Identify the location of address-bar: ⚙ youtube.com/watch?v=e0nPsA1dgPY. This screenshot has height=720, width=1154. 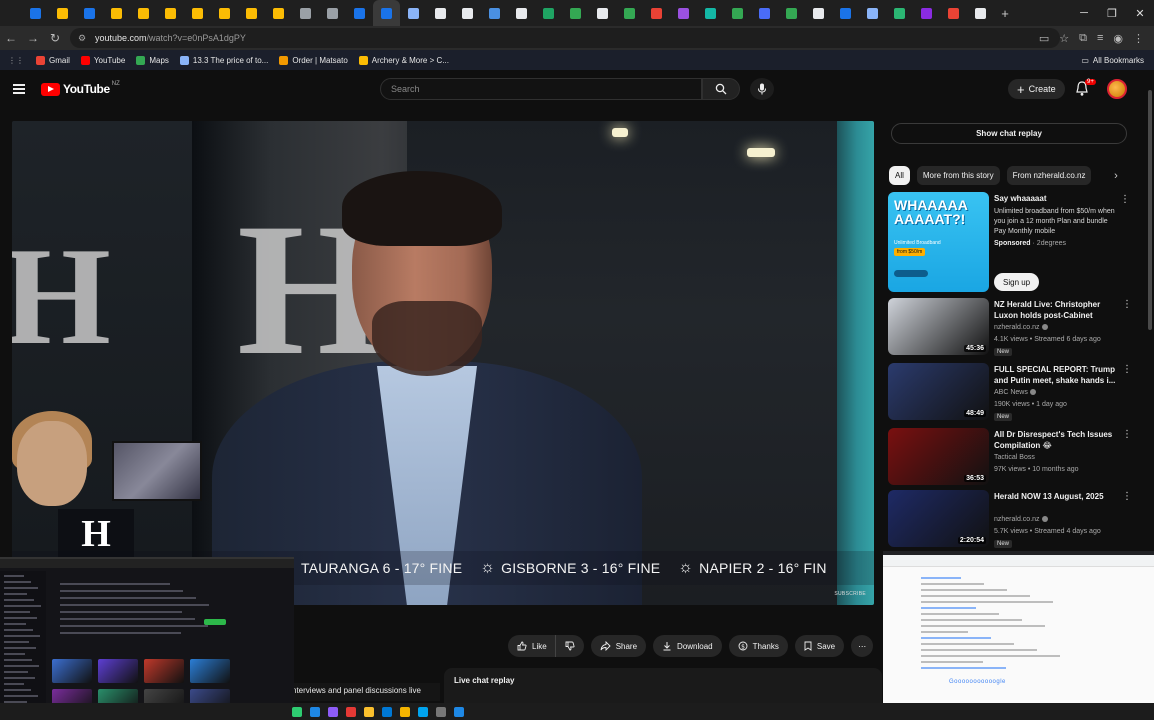
(565, 38).